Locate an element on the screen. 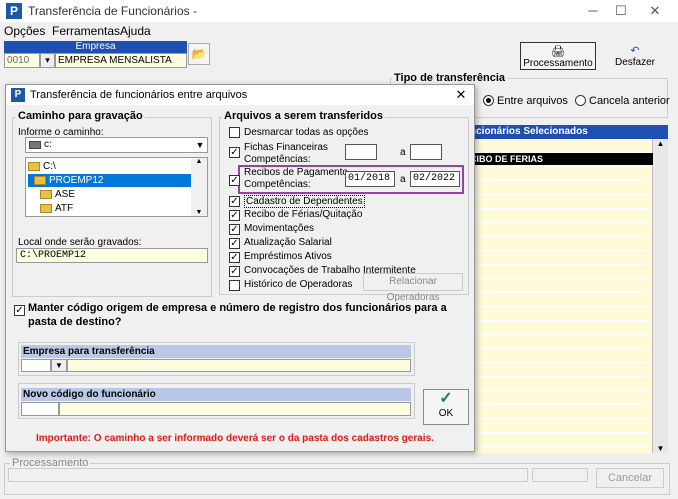 This screenshot has height=499, width=678. progress-bar is located at coordinates (268, 475).